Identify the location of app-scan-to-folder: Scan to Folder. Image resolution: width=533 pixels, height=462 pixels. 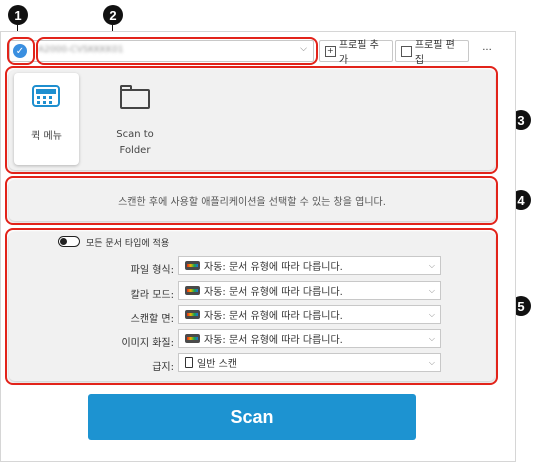
(135, 120).